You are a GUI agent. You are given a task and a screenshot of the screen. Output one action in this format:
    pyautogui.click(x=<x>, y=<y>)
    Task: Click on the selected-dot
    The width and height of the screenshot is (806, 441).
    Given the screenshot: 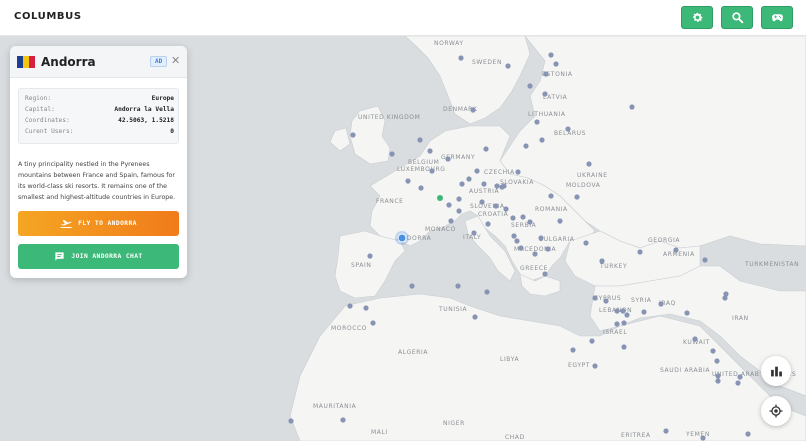 What is the action you would take?
    pyautogui.click(x=402, y=238)
    